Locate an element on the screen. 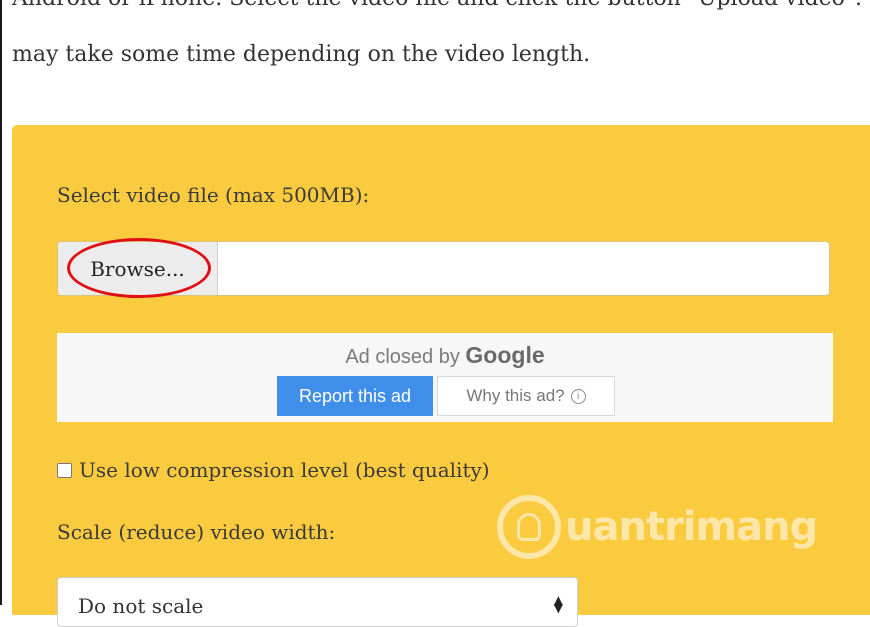  quantrimang-watermark: uantrimang is located at coordinates (657, 527).